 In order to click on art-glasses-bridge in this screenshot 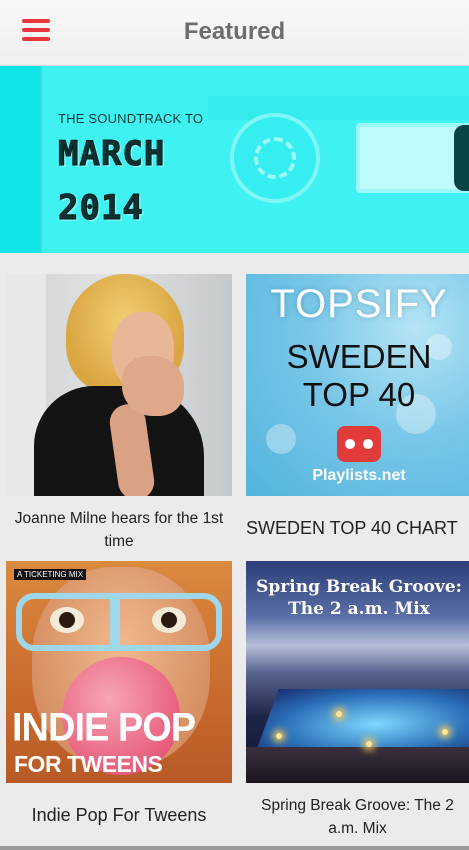, I will do `click(115, 622)`.